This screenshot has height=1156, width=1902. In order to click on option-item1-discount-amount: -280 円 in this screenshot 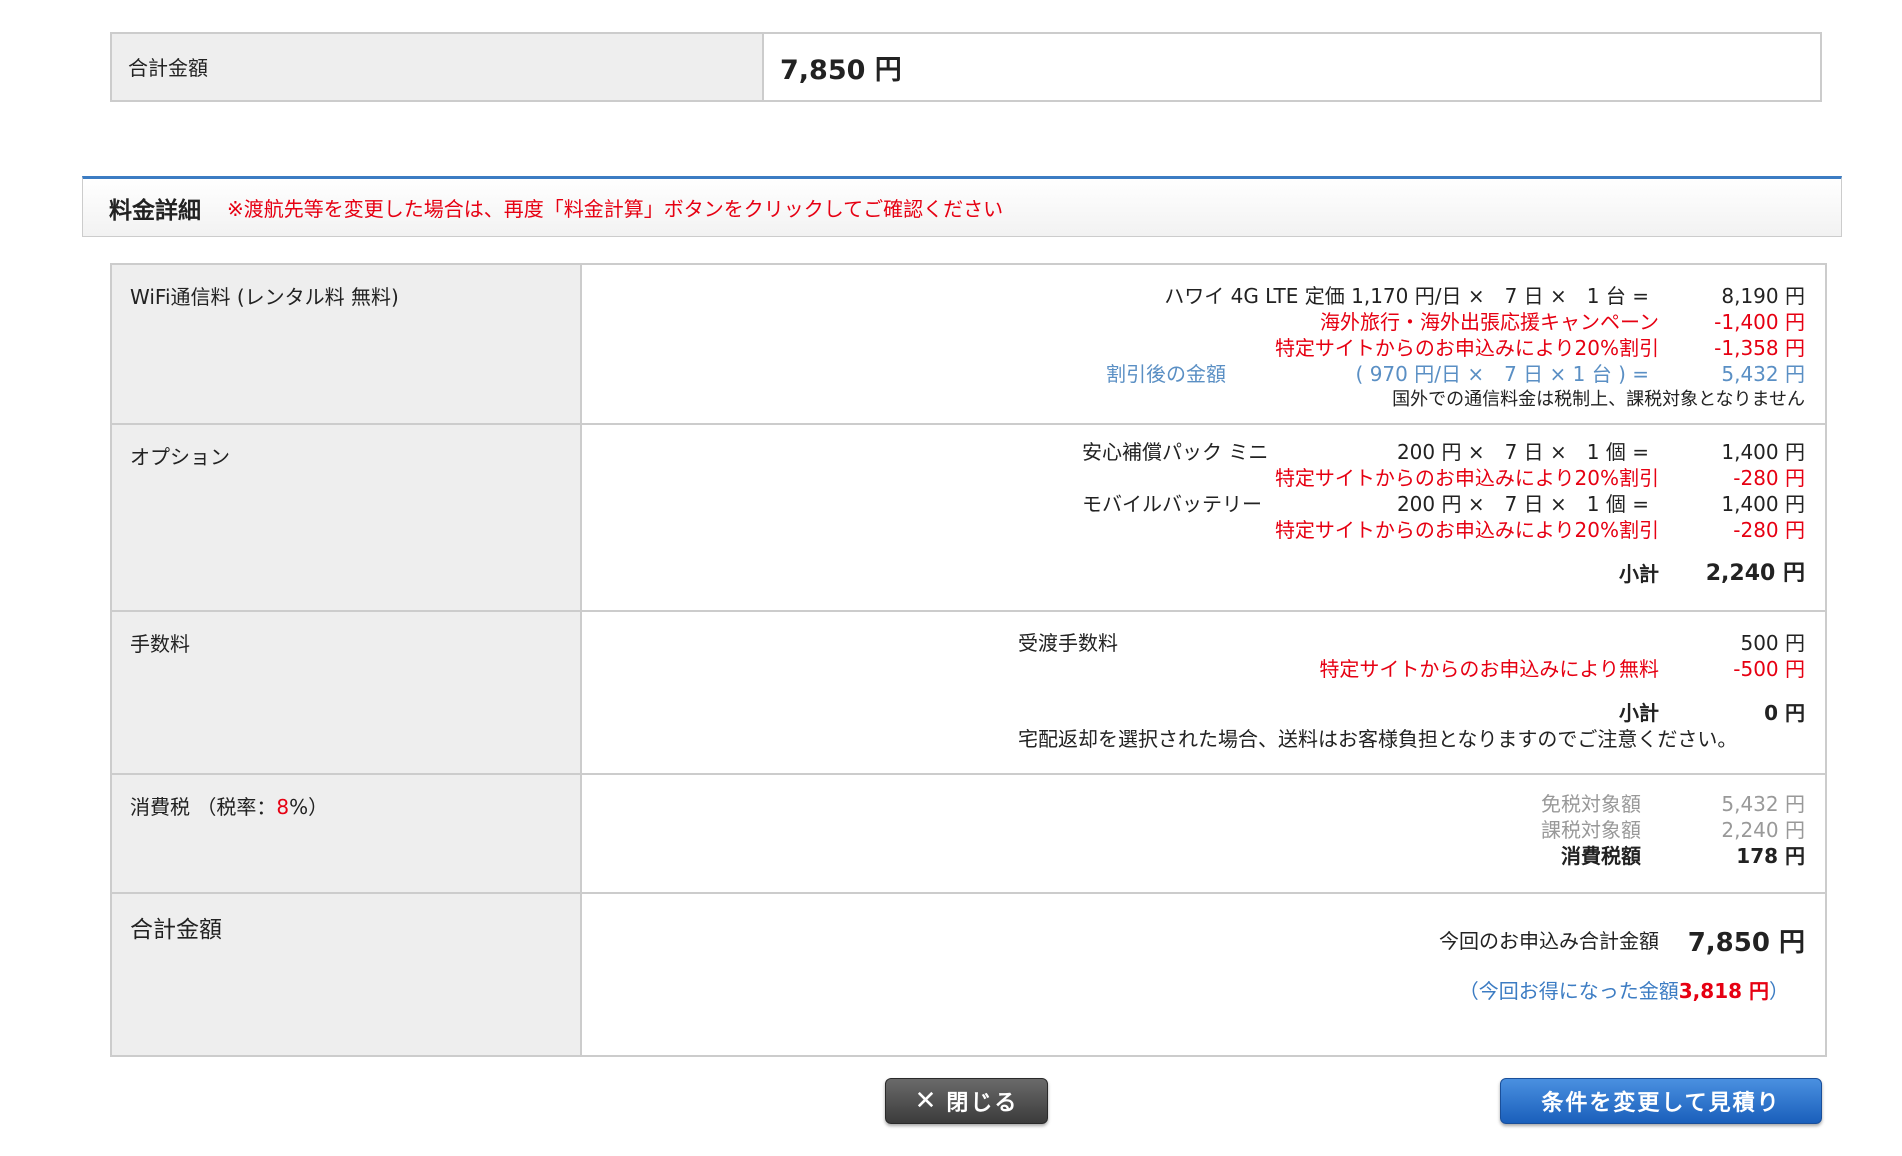, I will do `click(1769, 478)`.